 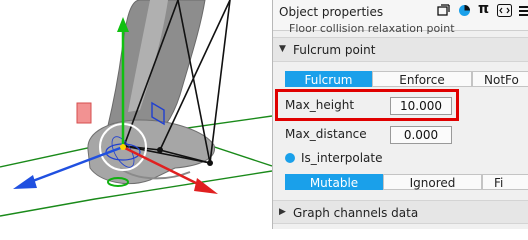 What do you see at coordinates (523, 12) in the screenshot?
I see `menu-icon` at bounding box center [523, 12].